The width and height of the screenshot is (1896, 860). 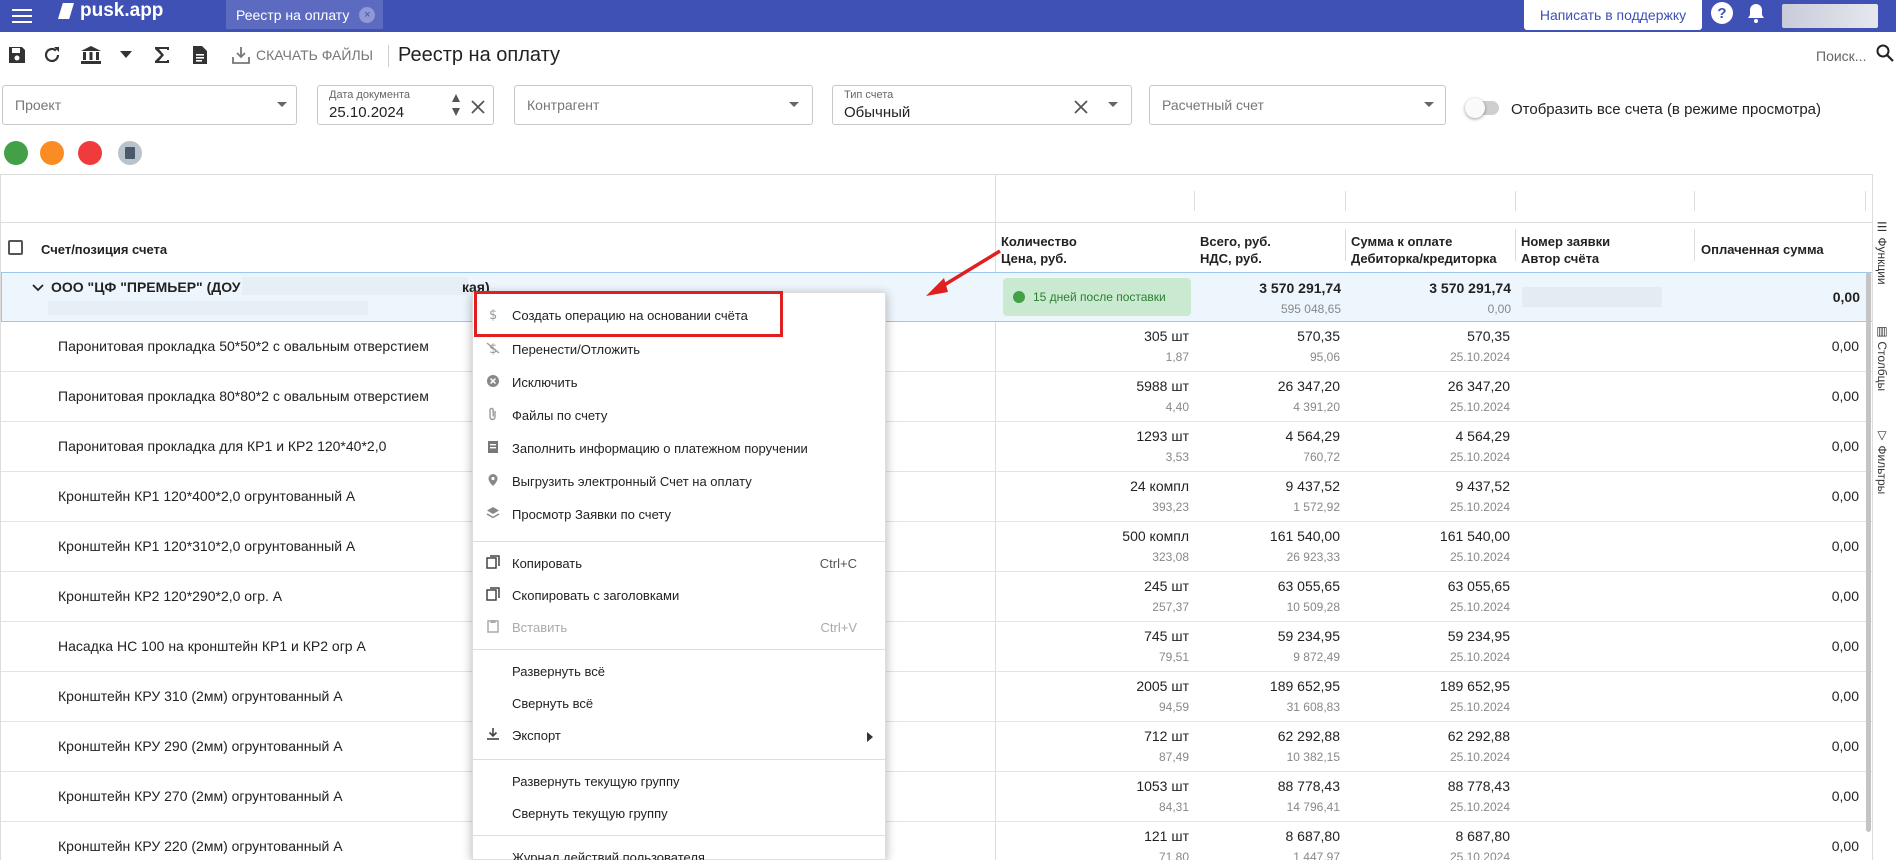 I want to click on menu-item-3: Исключить, so click(x=679, y=382).